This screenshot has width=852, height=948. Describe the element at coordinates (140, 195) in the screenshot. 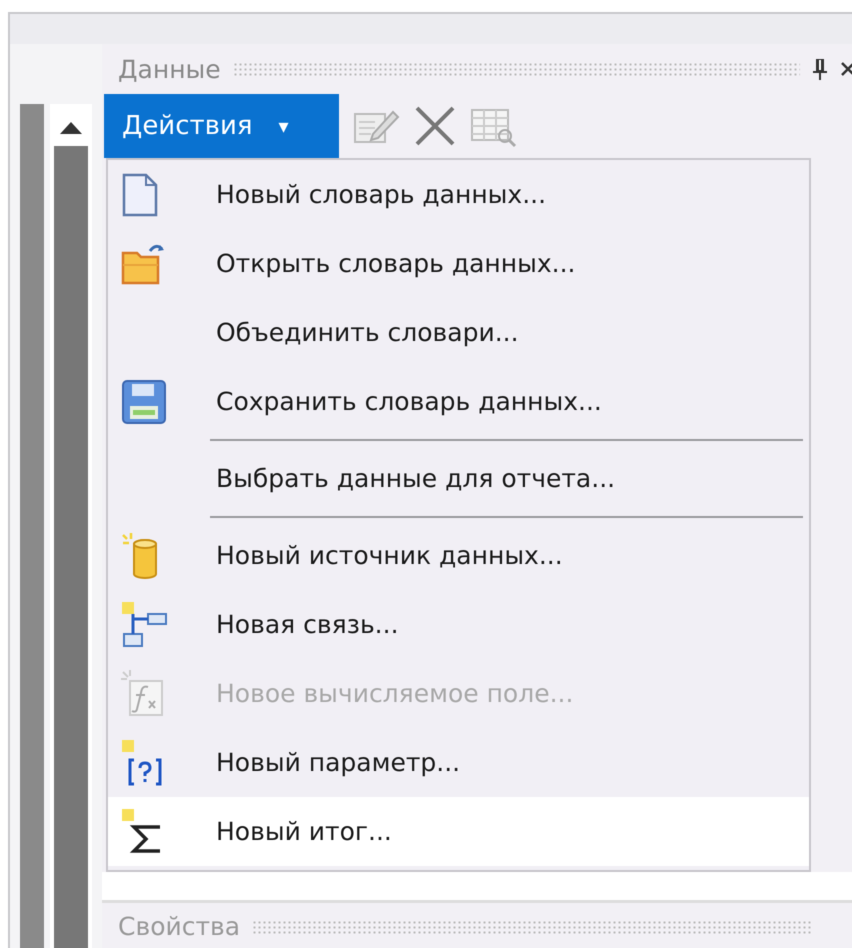

I see `document-icon` at that location.